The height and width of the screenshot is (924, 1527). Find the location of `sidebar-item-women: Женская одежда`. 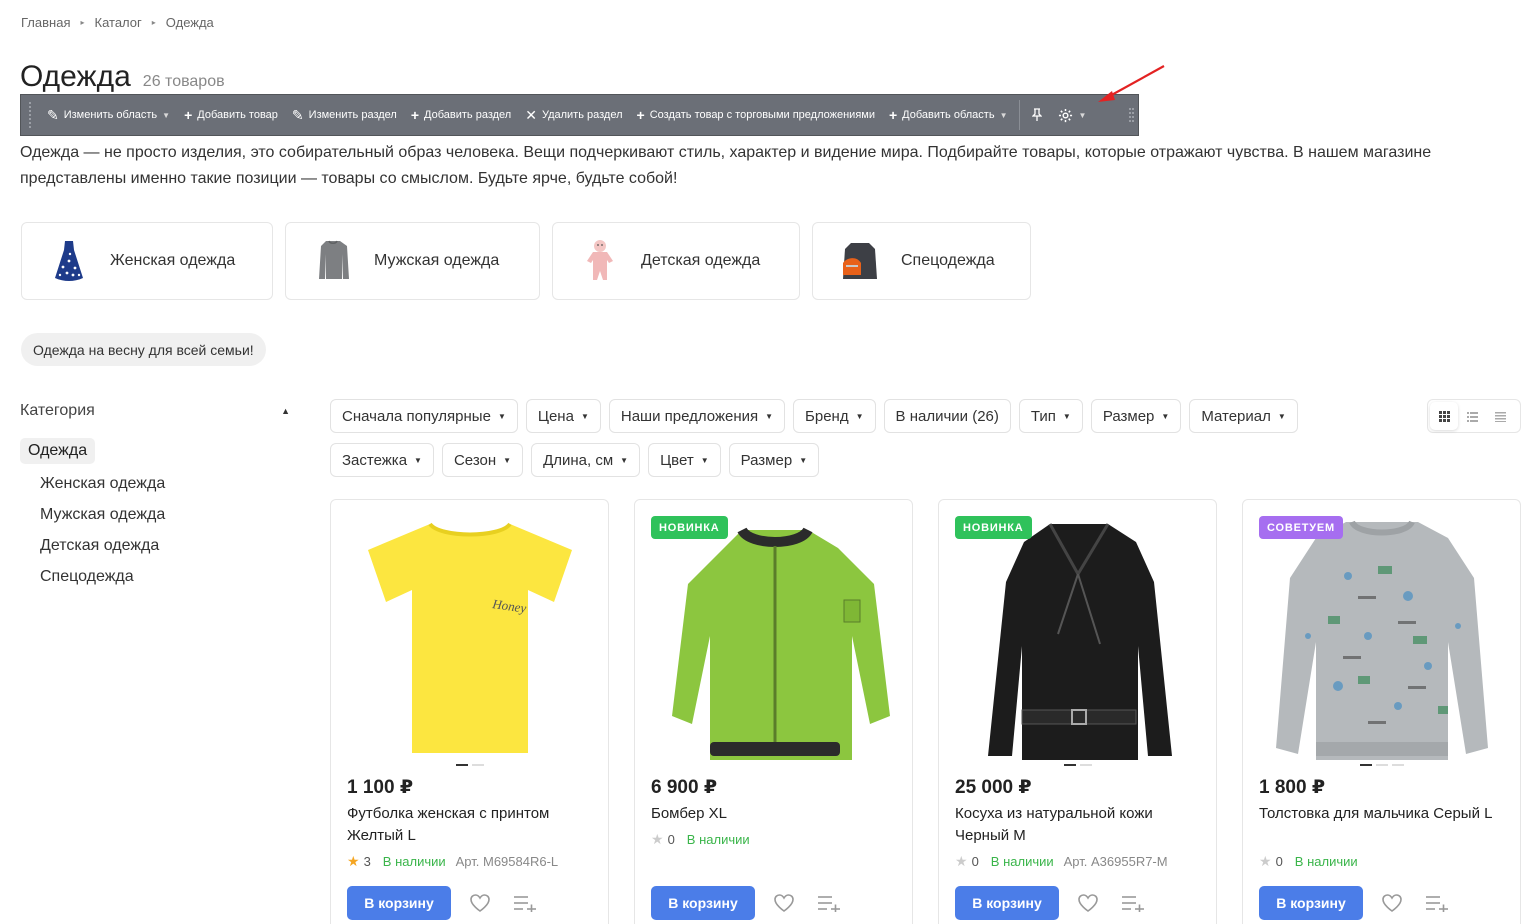

sidebar-item-women: Женская одежда is located at coordinates (158, 483).